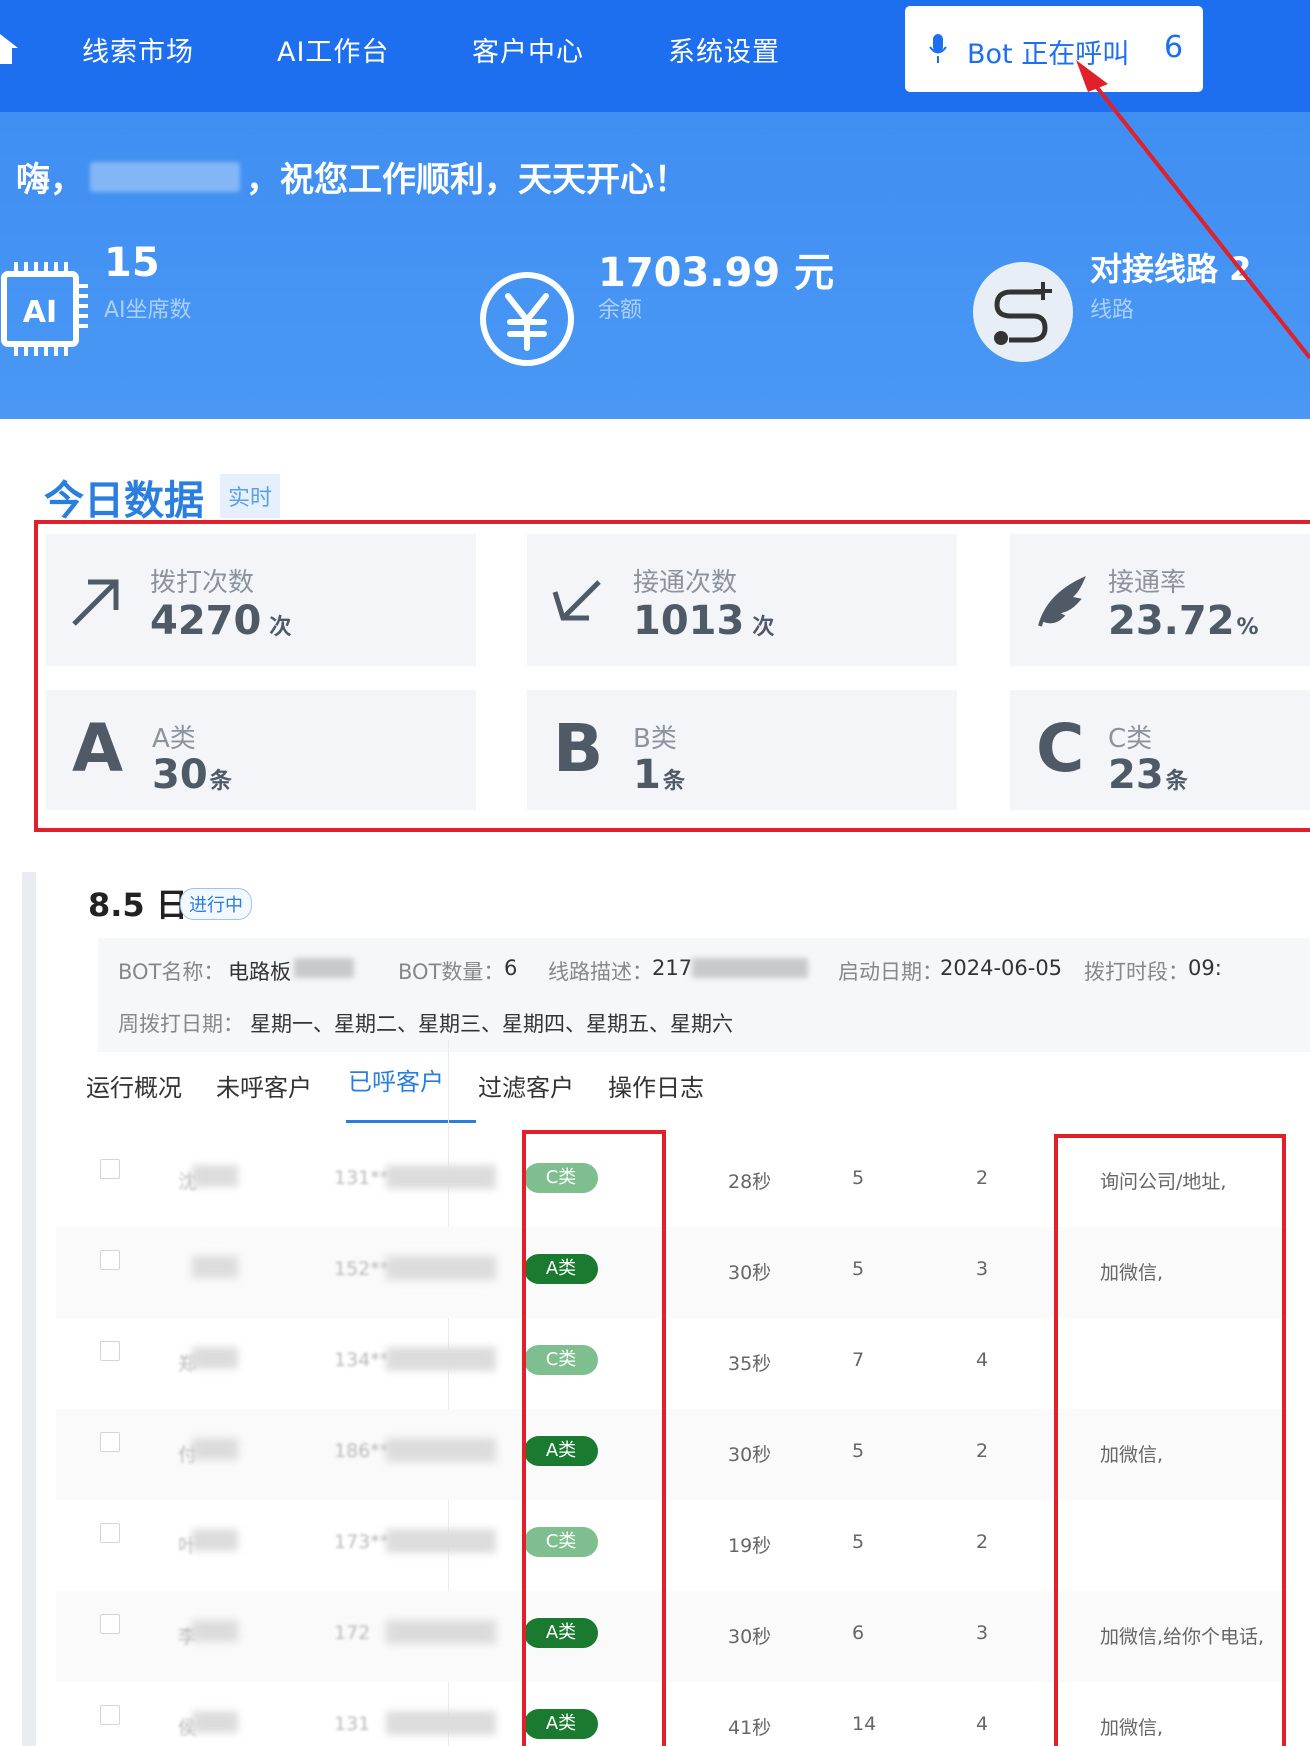 The image size is (1310, 1746). I want to click on bot-name-key: BOT名称：, so click(171, 972).